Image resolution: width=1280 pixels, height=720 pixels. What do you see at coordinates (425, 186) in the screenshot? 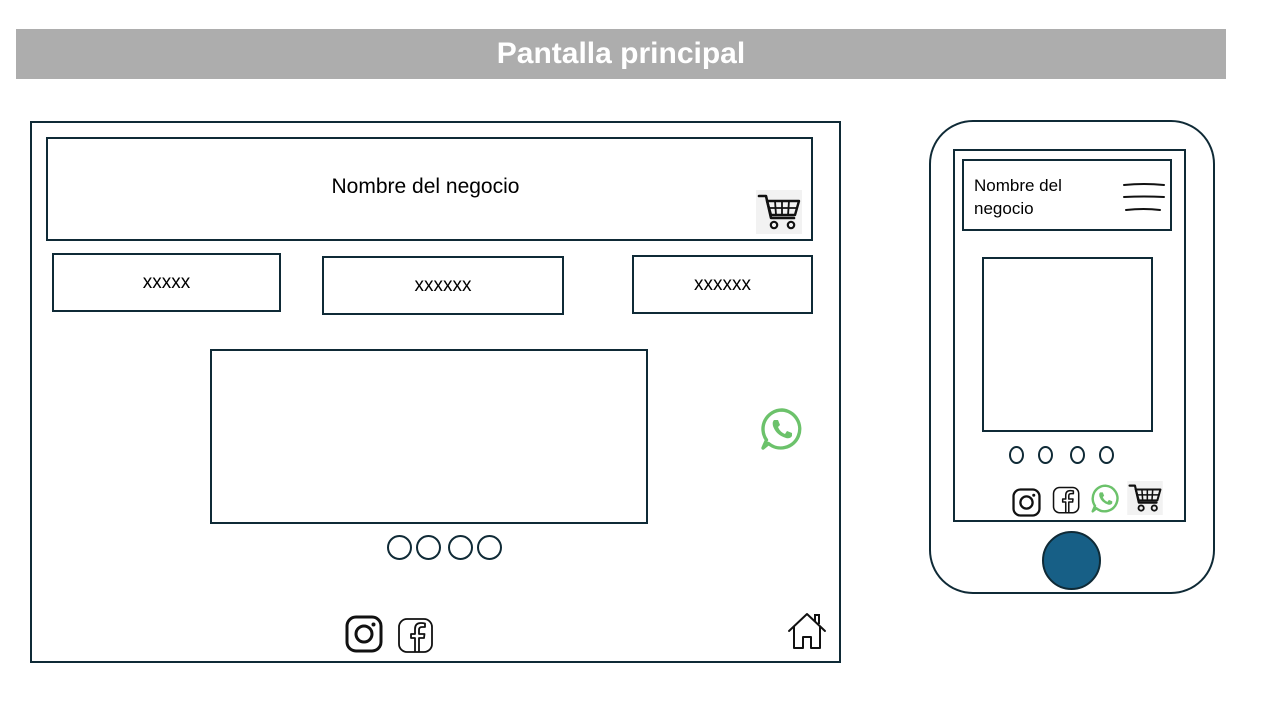
I see `desktop-business-name: Nombre del negocio` at bounding box center [425, 186].